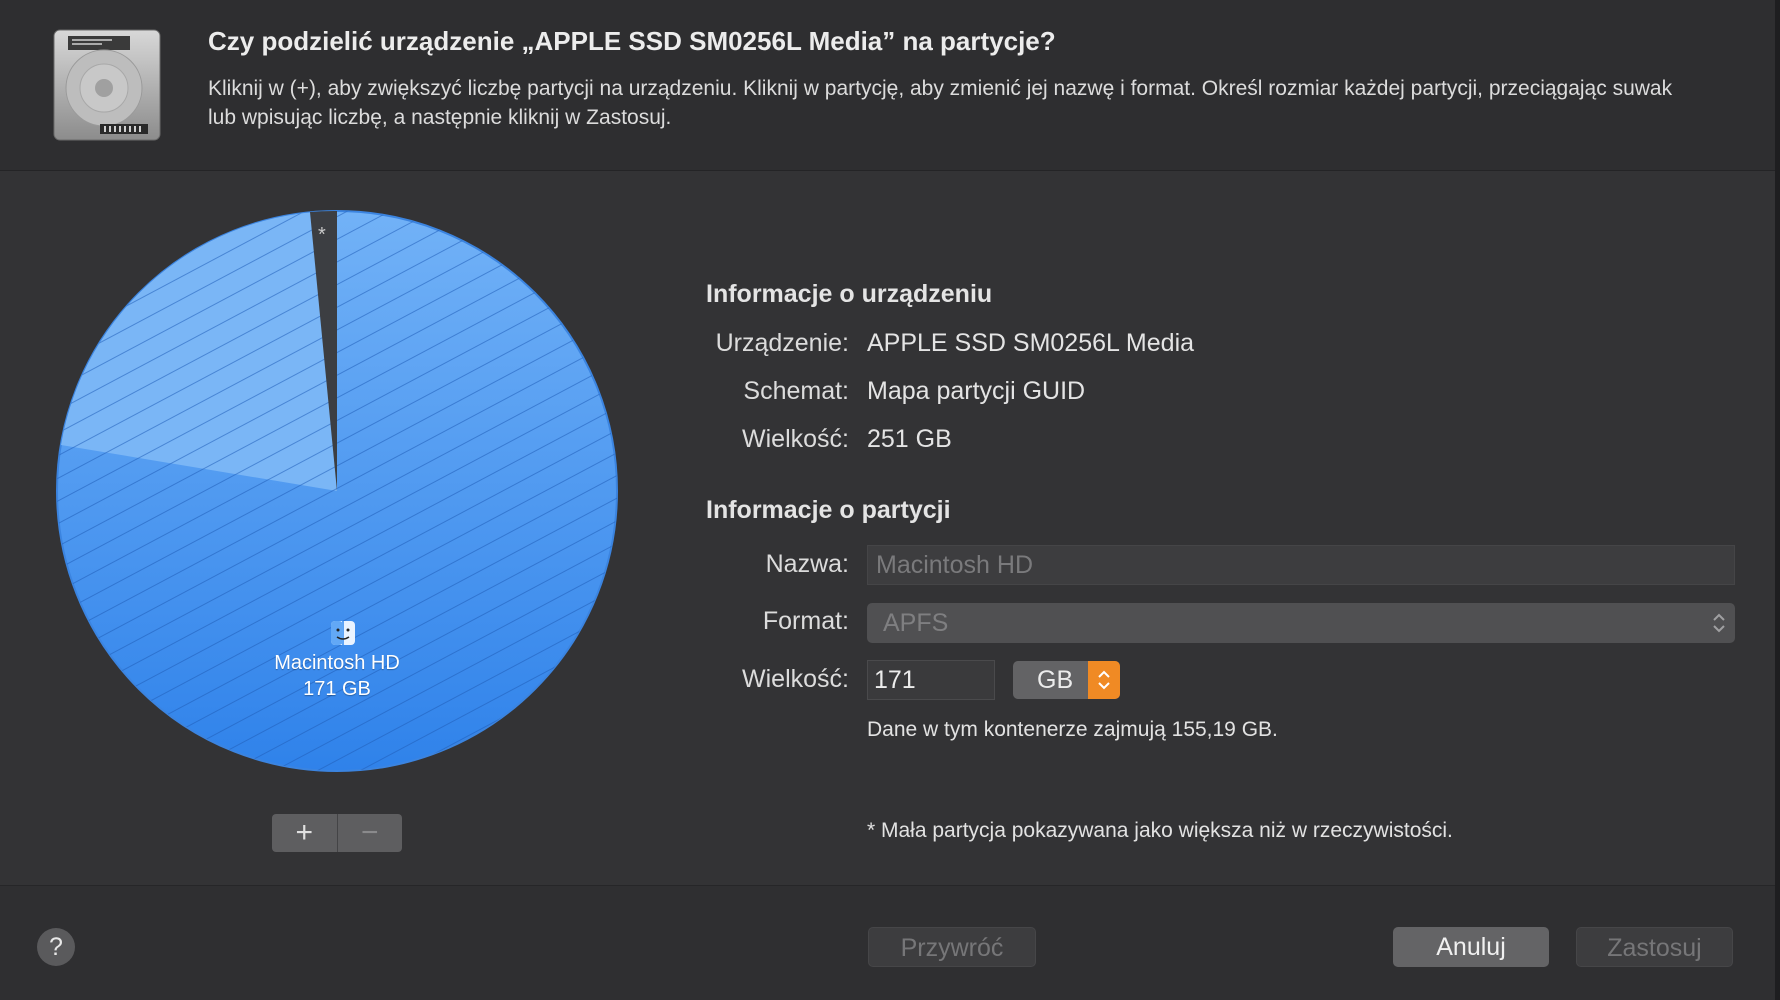  I want to click on add-partition-button: +, so click(304, 833).